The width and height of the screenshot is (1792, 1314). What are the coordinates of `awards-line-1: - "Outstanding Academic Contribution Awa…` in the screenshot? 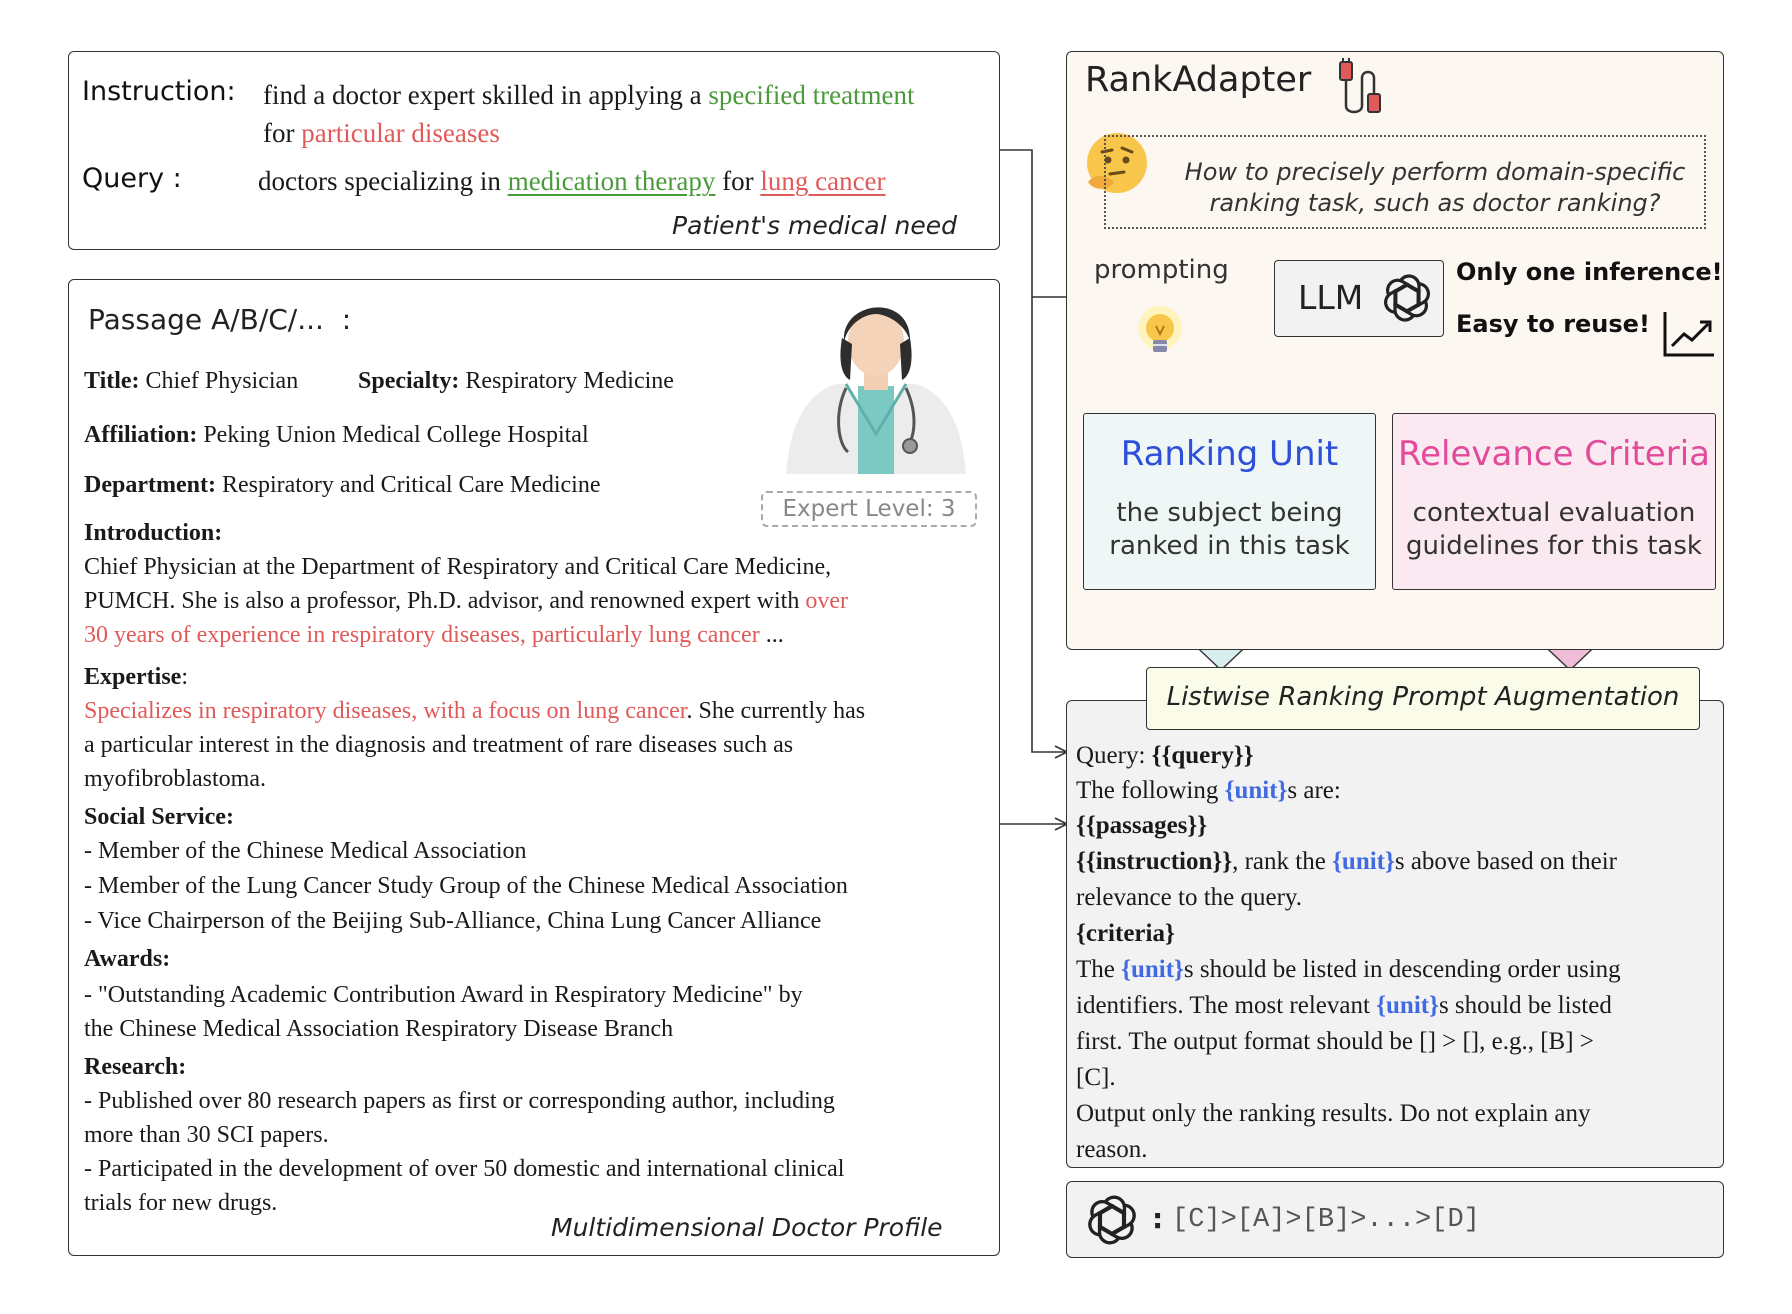 It's located at (443, 995).